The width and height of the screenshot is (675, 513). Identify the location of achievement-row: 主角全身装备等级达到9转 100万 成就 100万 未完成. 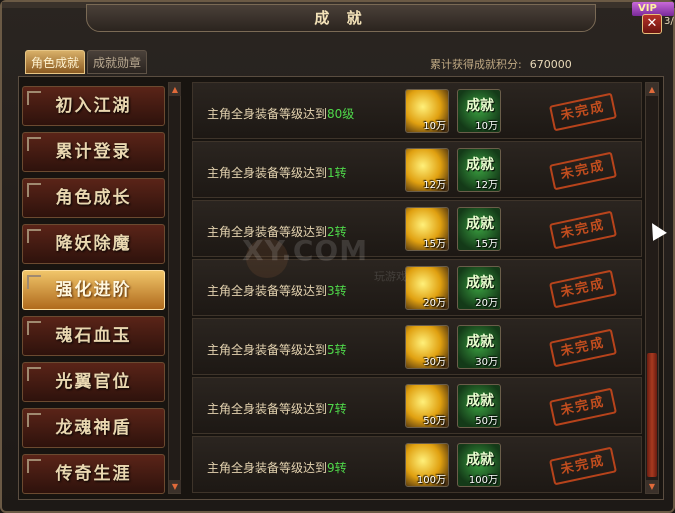
(417, 464).